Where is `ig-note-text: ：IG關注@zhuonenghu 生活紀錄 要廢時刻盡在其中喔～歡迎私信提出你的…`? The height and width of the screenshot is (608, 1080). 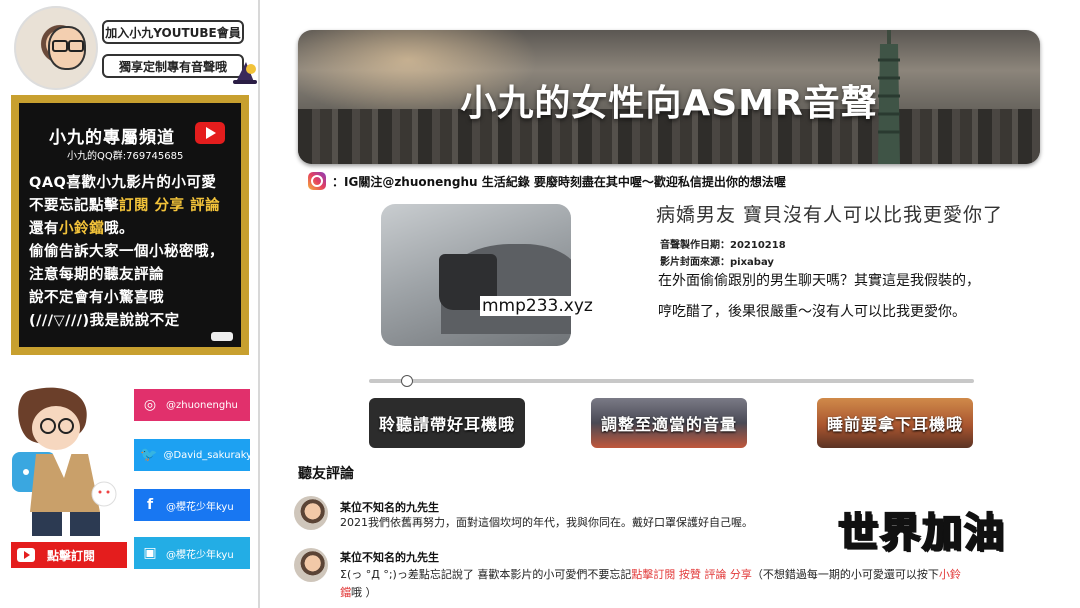
ig-note-text: ：IG關注@zhuonenghu 生活紀錄 要廢時刻盡在其中喔～歡迎私信提出你的… is located at coordinates (559, 181).